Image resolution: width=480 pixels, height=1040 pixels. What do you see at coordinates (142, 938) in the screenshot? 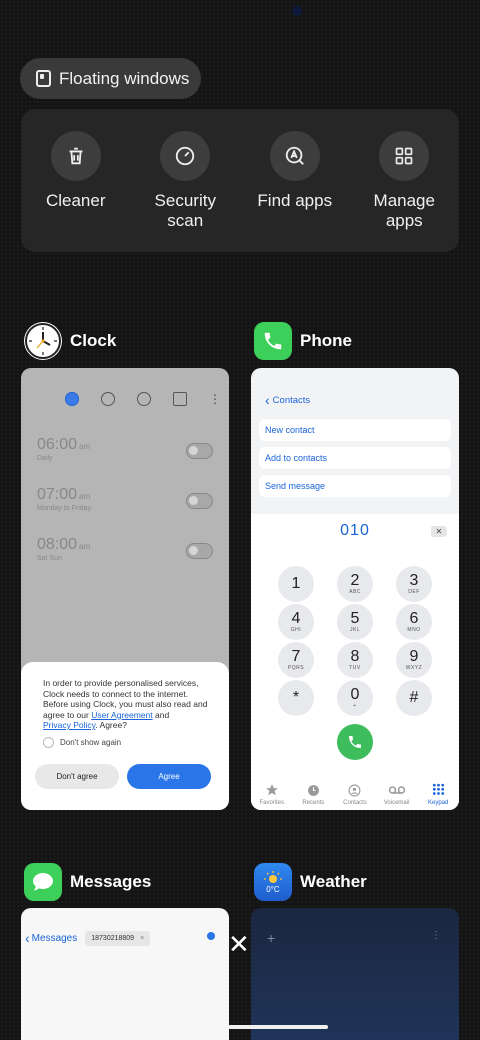
I see `remove-recipient-icon: ×` at bounding box center [142, 938].